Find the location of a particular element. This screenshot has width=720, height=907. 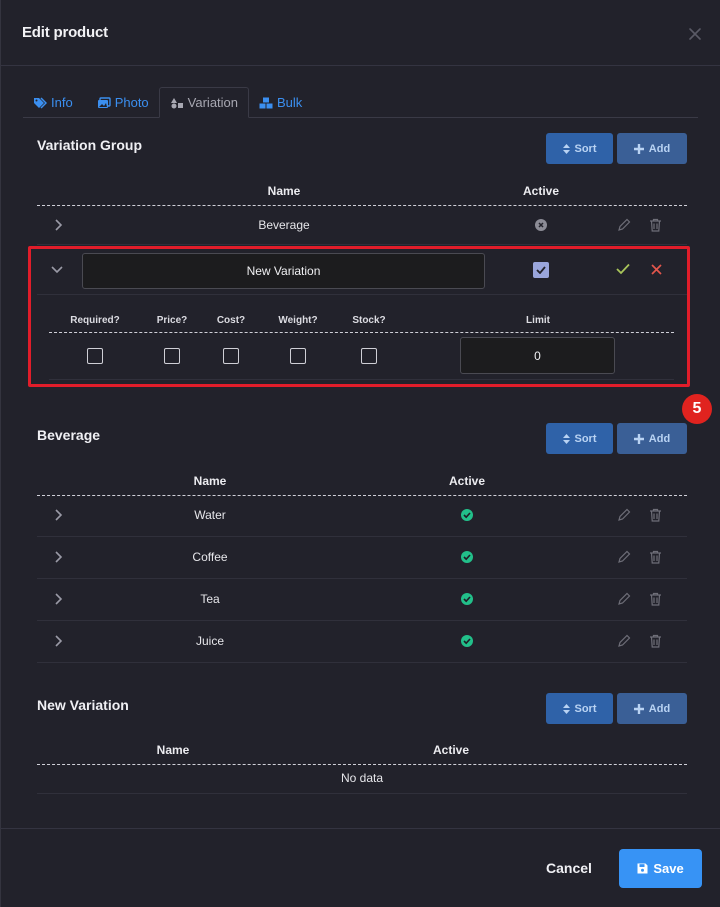

tab-variation-label: Variation is located at coordinates (213, 102).